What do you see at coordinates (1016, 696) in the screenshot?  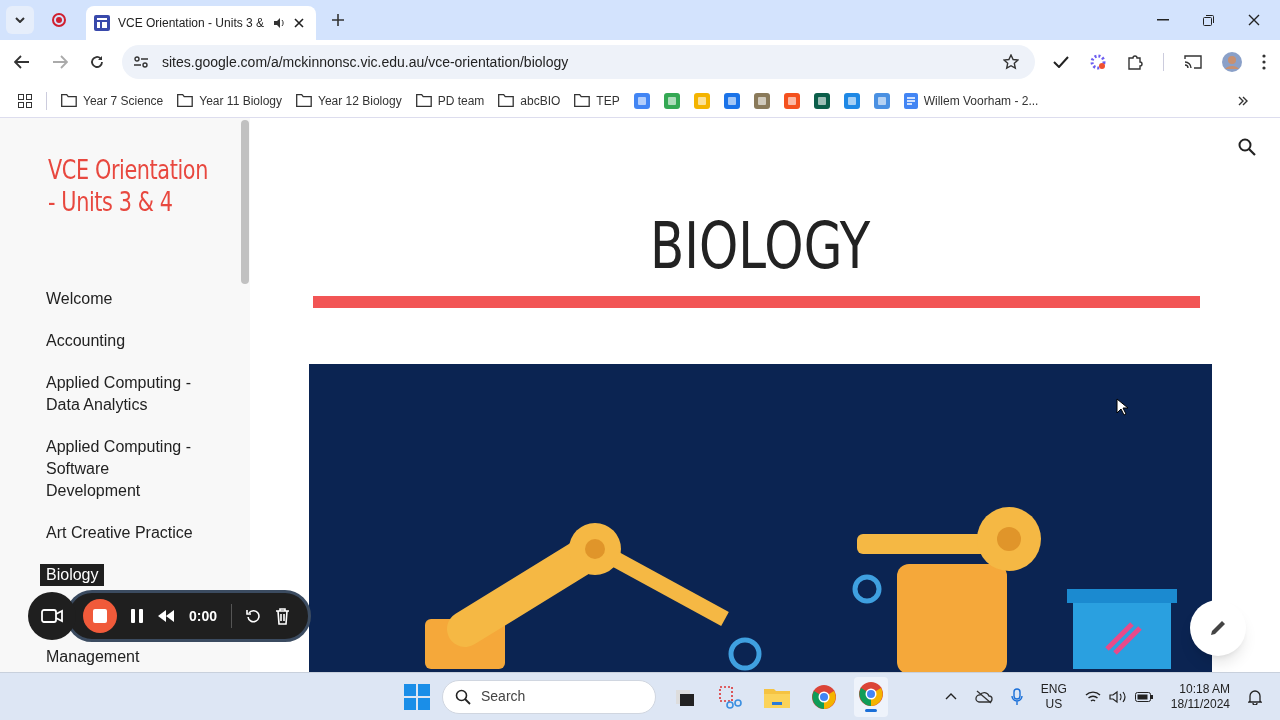 I see `microphone-icon` at bounding box center [1016, 696].